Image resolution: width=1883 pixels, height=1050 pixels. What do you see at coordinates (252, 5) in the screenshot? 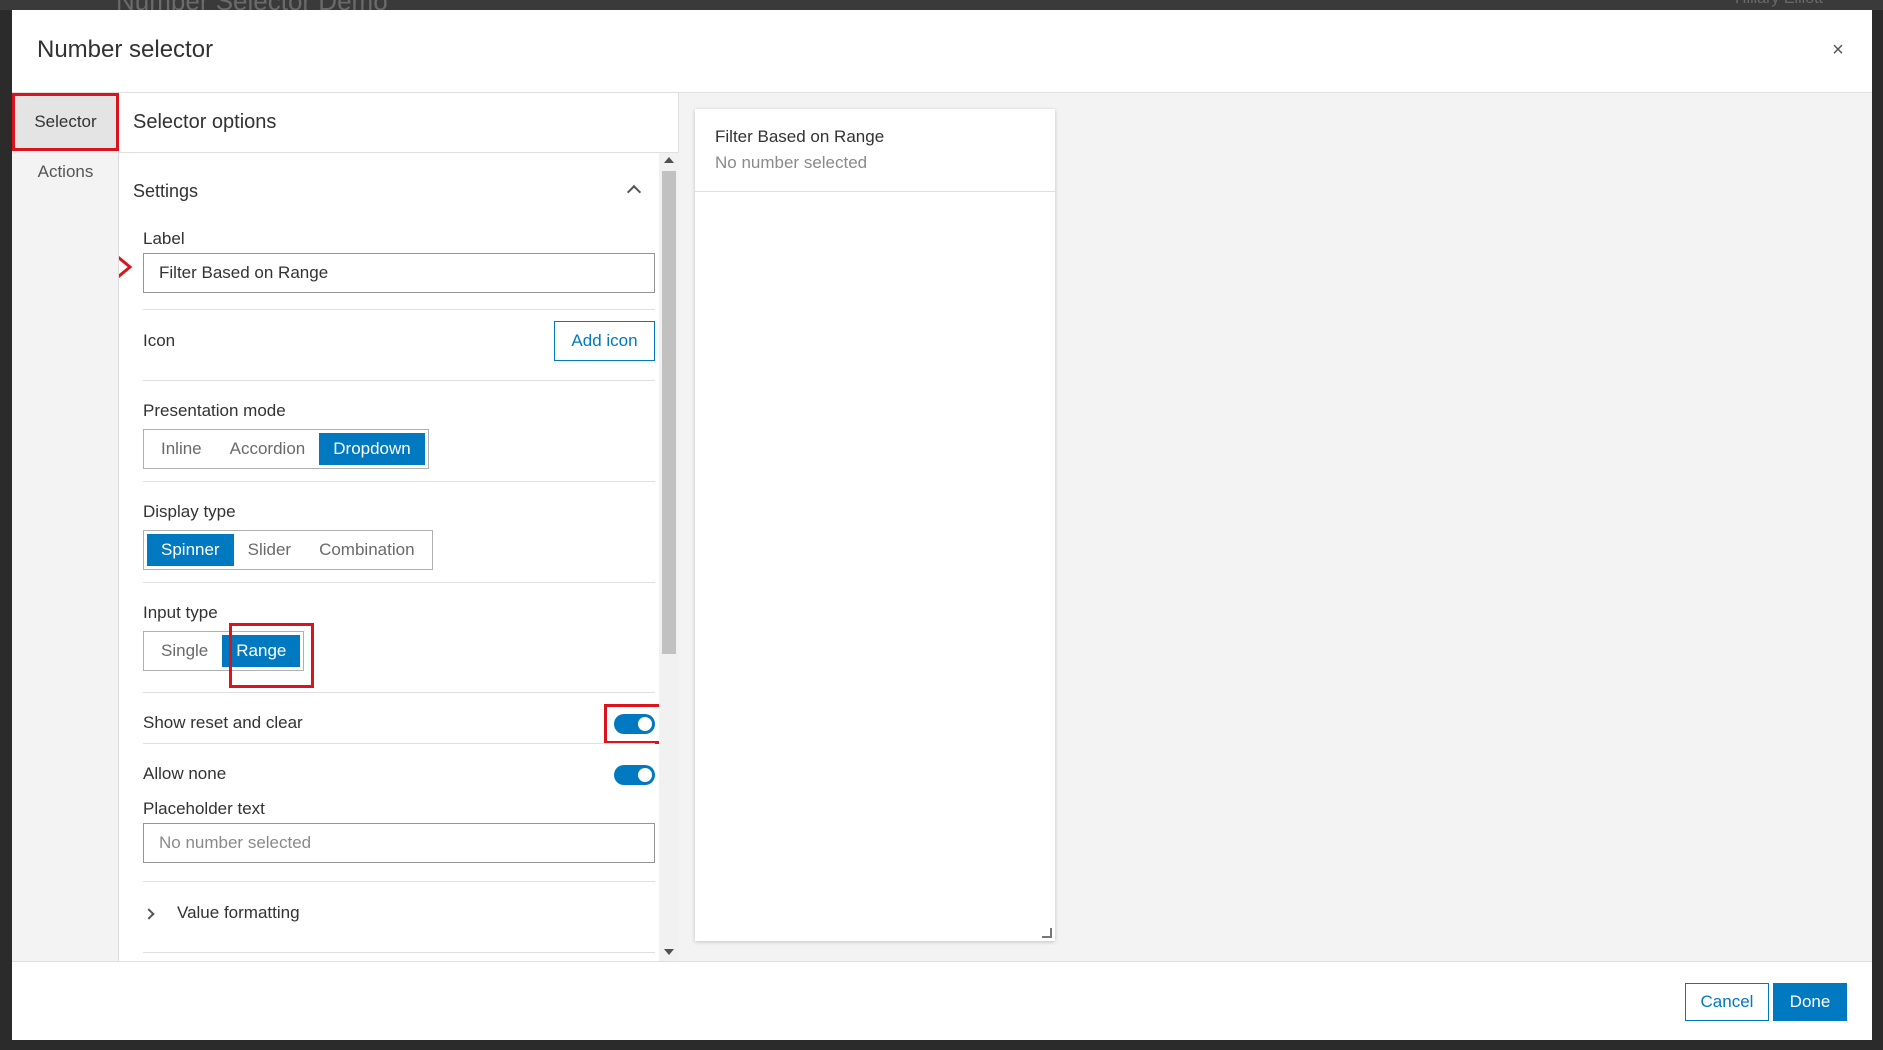
I see `background-page-title: Number Selector Demo` at bounding box center [252, 5].